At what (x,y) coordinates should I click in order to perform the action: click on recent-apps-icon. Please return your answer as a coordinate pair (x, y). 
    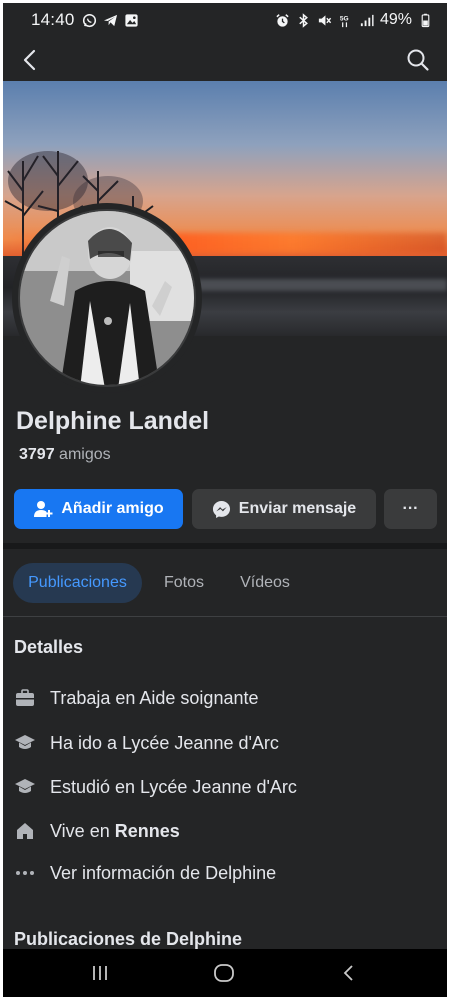
    Looking at the image, I should click on (100, 973).